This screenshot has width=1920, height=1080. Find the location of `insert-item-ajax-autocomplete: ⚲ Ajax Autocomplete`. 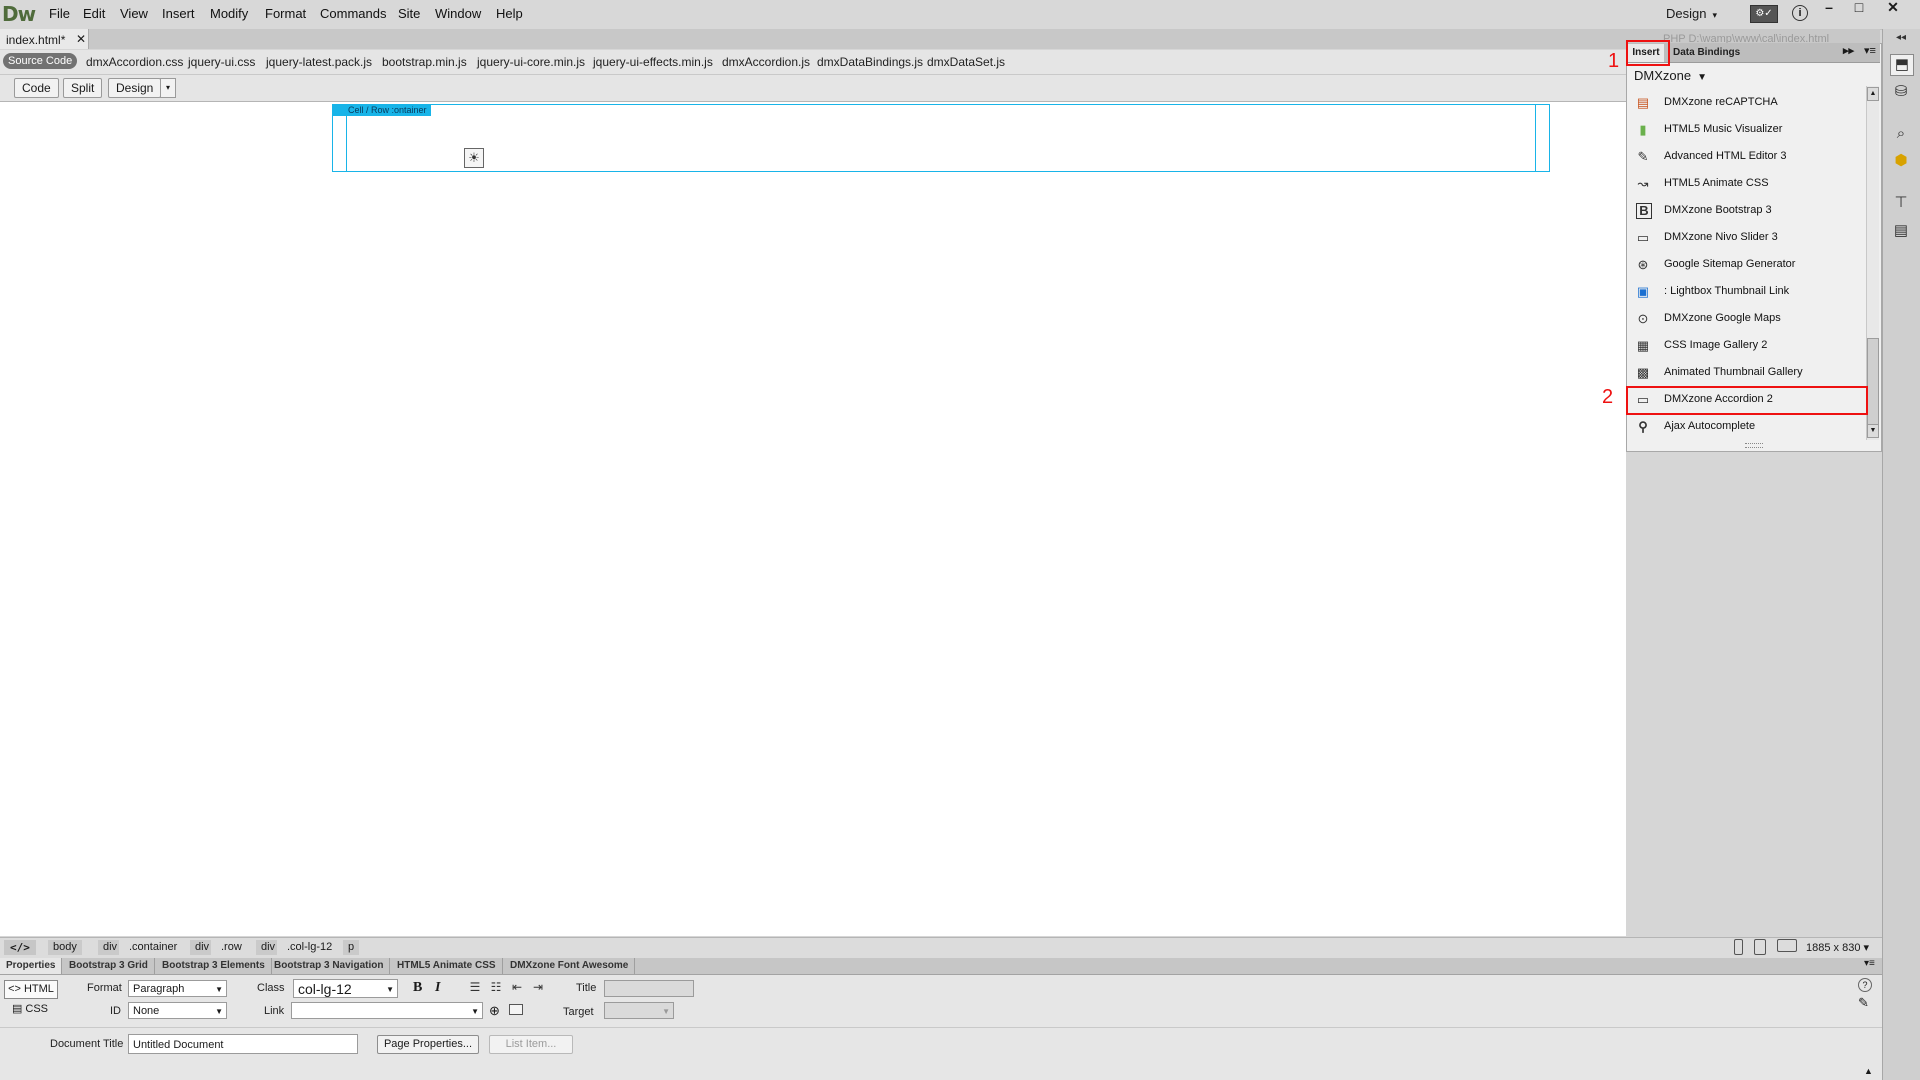

insert-item-ajax-autocomplete: ⚲ Ajax Autocomplete is located at coordinates (1746, 426).